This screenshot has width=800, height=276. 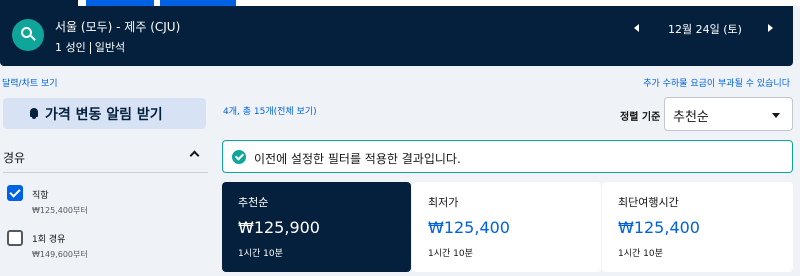 I want to click on tab-fastest: 최단여행시간 ₩125,400 1시간 10분, so click(x=697, y=227).